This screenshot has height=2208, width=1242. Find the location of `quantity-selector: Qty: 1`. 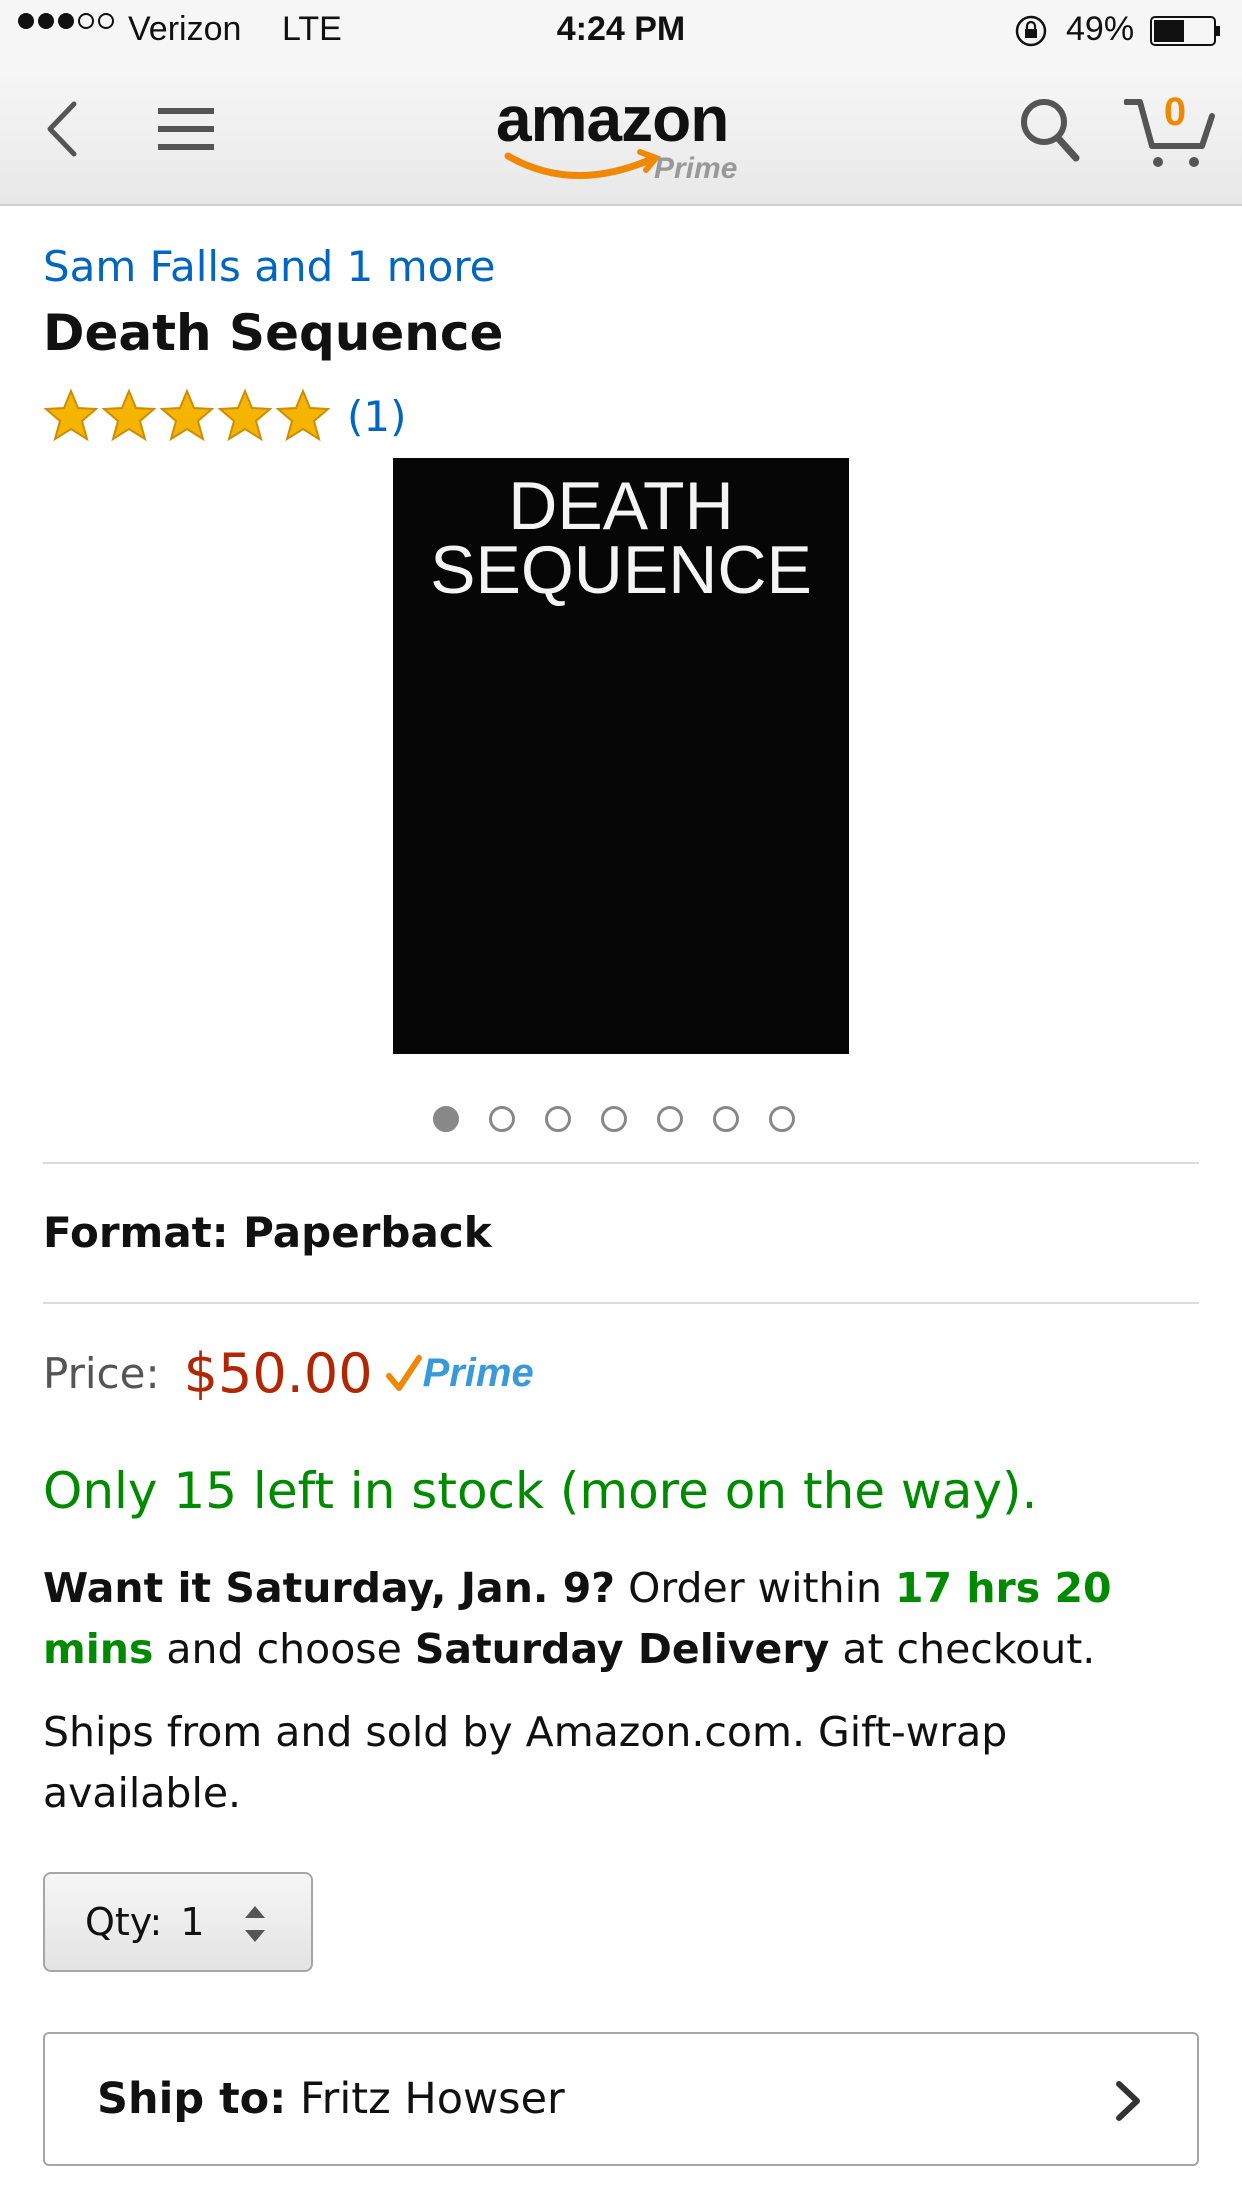

quantity-selector: Qty: 1 is located at coordinates (178, 1922).